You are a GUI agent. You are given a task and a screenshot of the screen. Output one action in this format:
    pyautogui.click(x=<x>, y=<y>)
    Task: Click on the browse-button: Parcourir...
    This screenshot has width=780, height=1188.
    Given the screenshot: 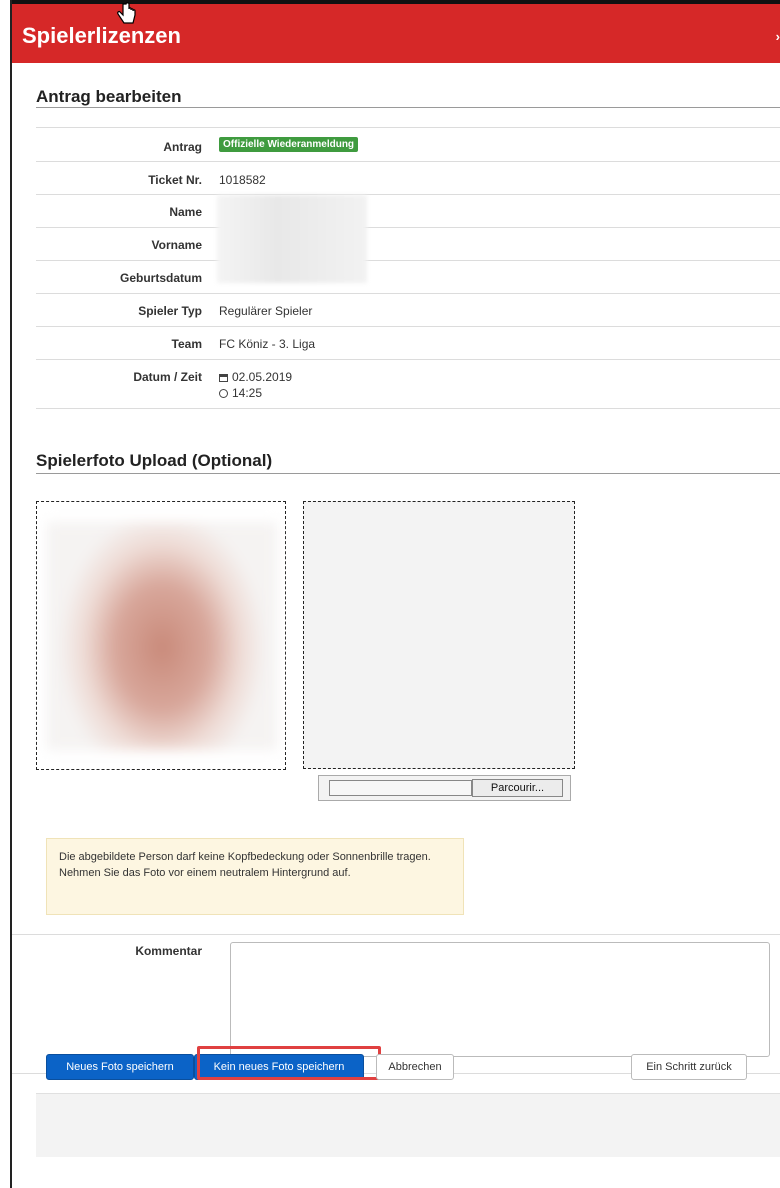 What is the action you would take?
    pyautogui.click(x=517, y=788)
    